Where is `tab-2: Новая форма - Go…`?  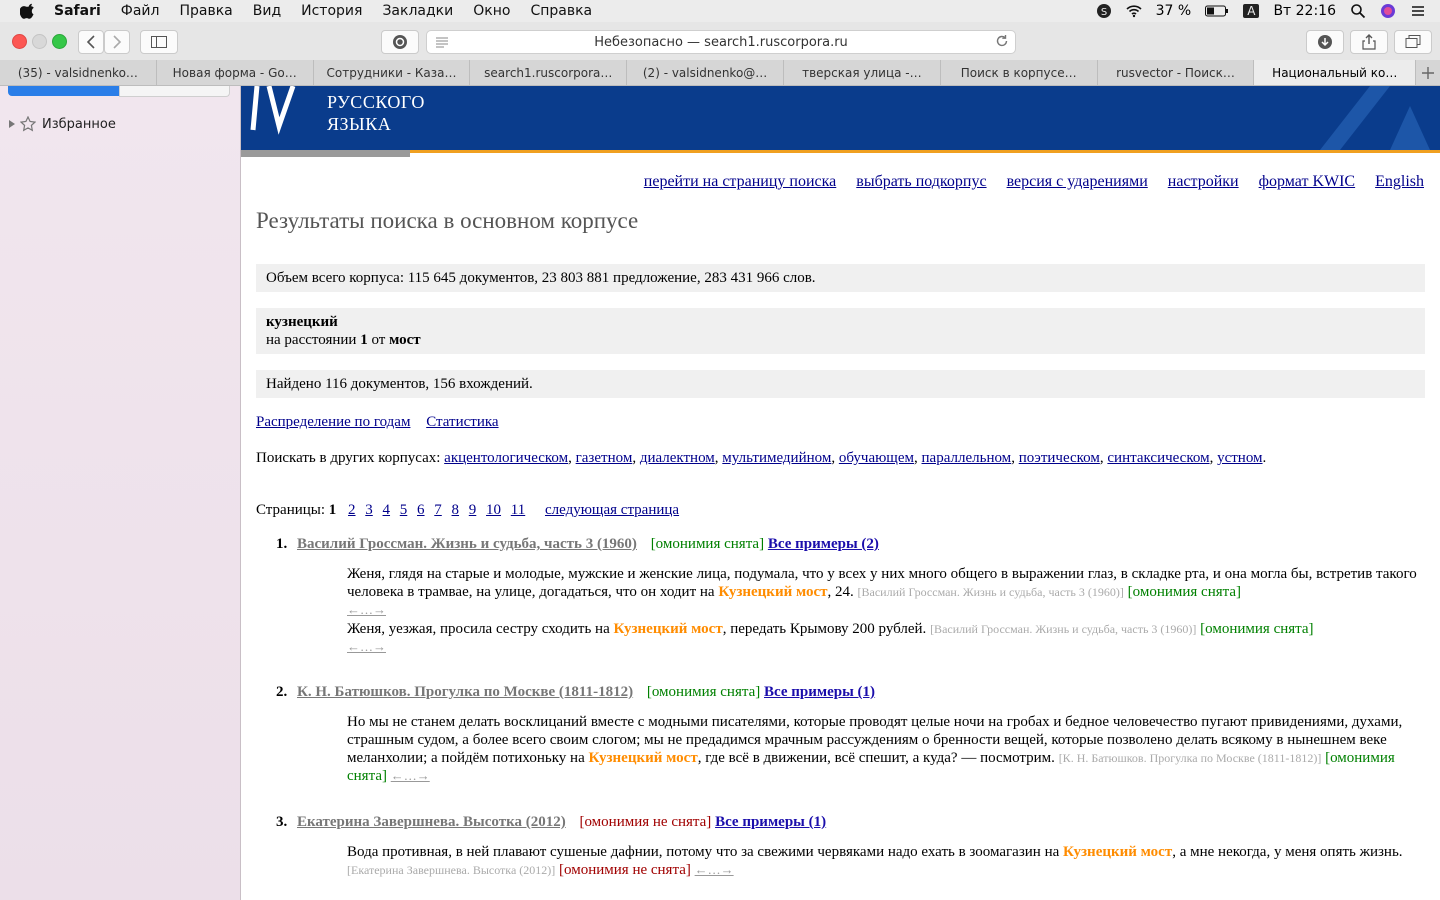 tab-2: Новая форма - Go… is located at coordinates (235, 72).